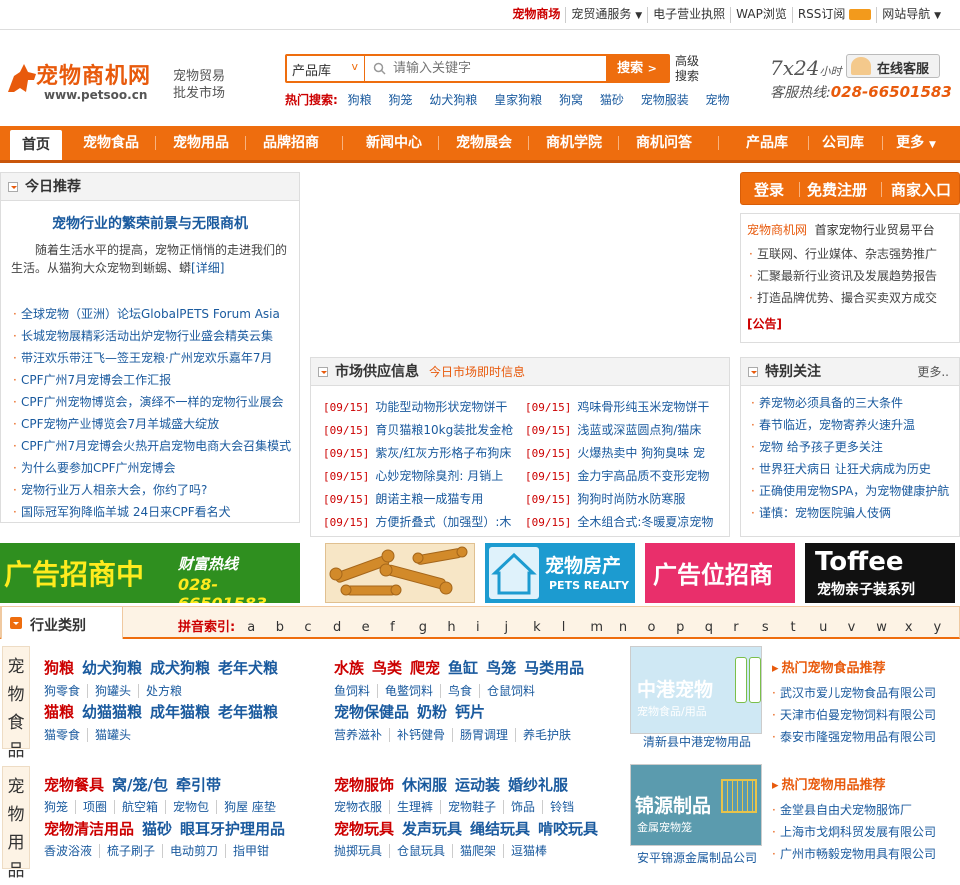  What do you see at coordinates (463, 668) in the screenshot?
I see `category-link: 鱼缸` at bounding box center [463, 668].